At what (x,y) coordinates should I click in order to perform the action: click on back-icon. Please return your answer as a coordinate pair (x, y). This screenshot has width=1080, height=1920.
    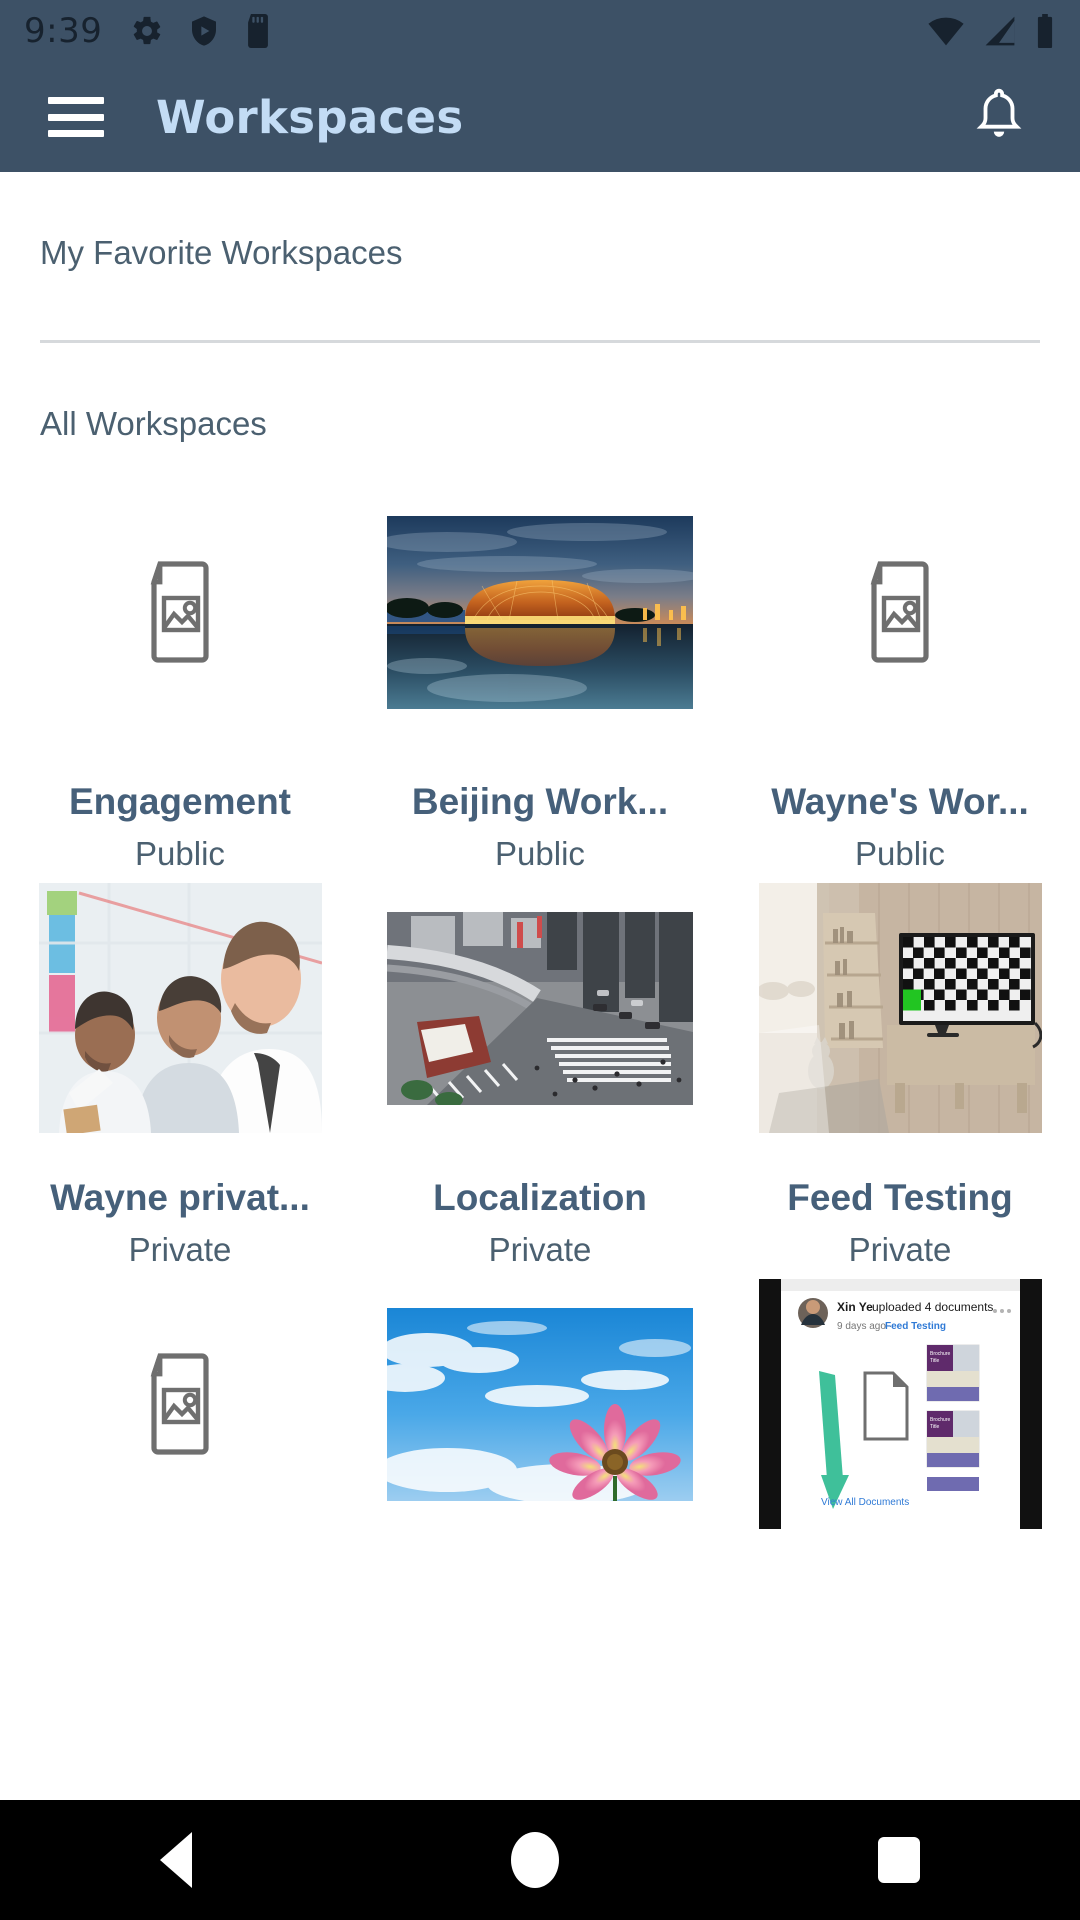
    Looking at the image, I should click on (175, 1860).